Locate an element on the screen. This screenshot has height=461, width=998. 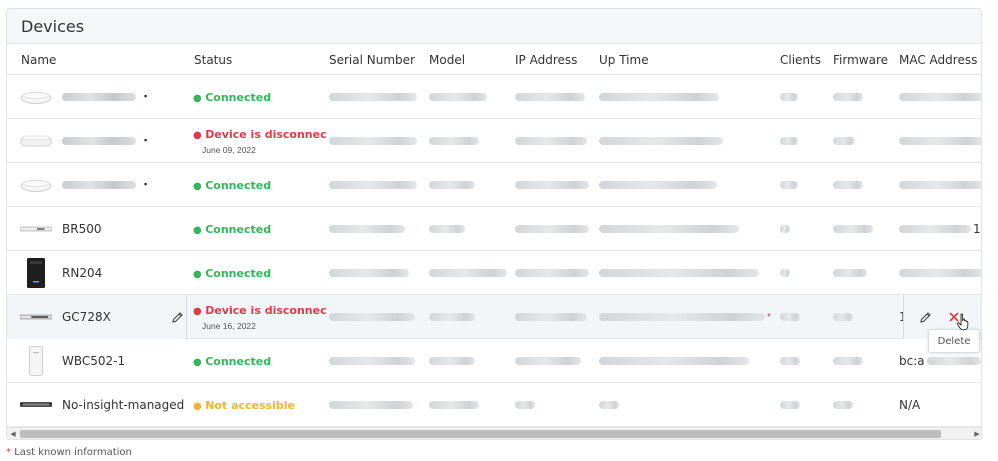
edit-device-button is located at coordinates (926, 317).